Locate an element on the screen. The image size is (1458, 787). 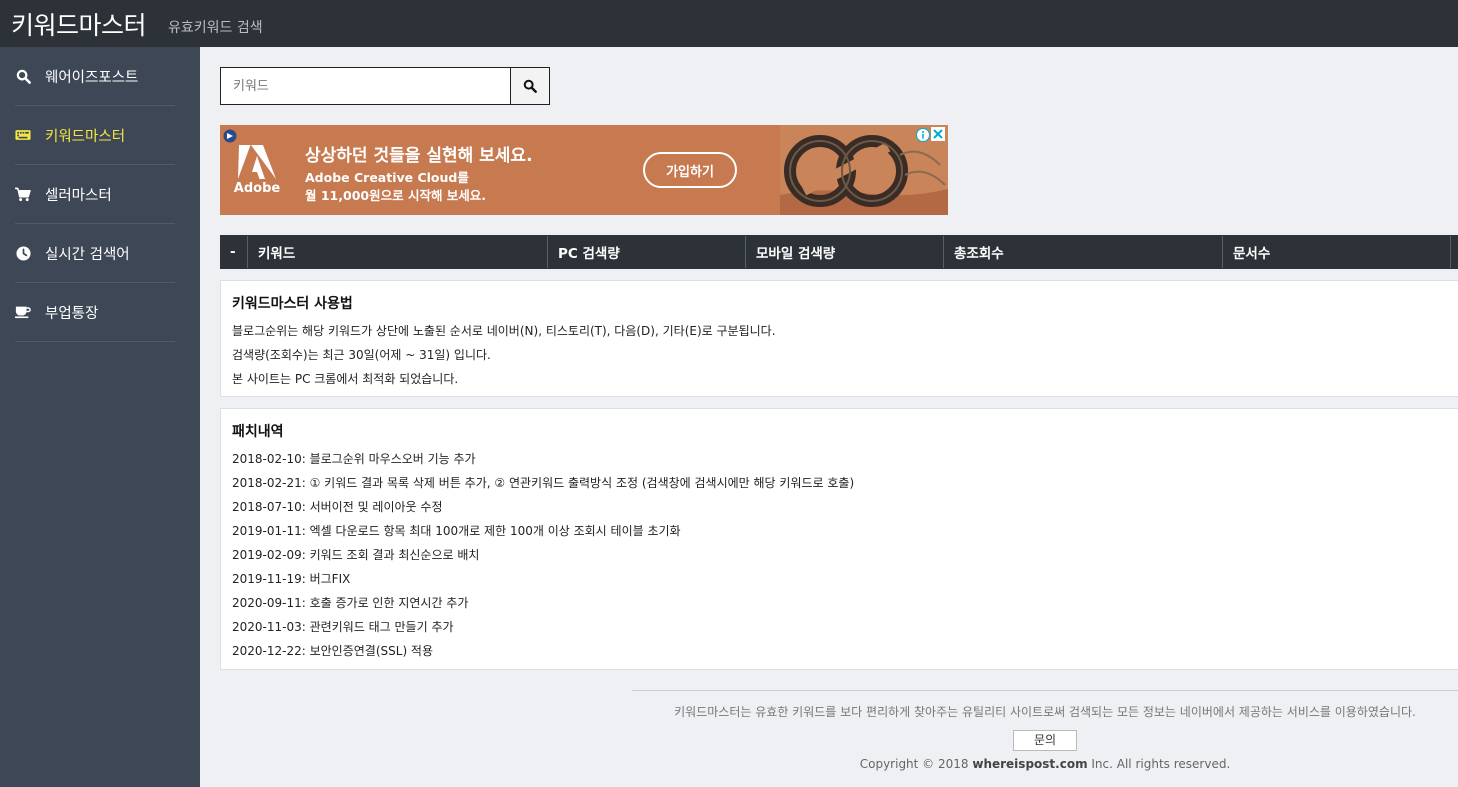
patch-line: 2020-12-22: 보안인증연결(SSL) 적용 is located at coordinates (333, 651).